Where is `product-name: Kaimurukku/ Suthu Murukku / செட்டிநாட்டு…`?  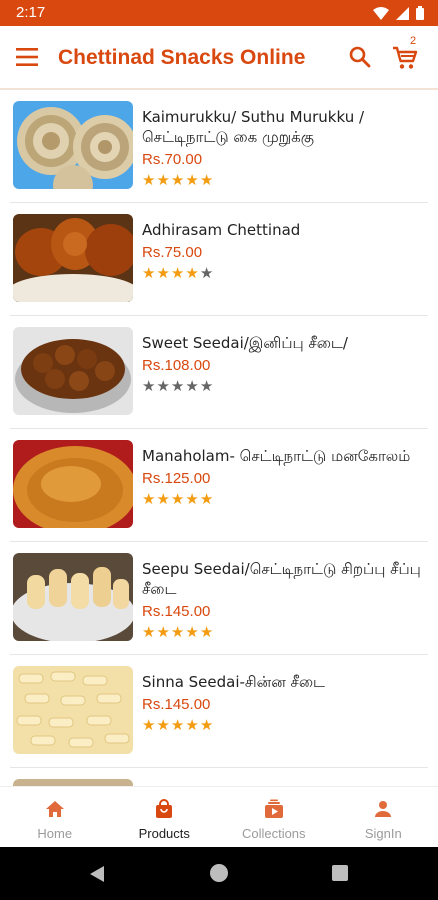 product-name: Kaimurukku/ Suthu Murukku / செட்டிநாட்டு… is located at coordinates (253, 127).